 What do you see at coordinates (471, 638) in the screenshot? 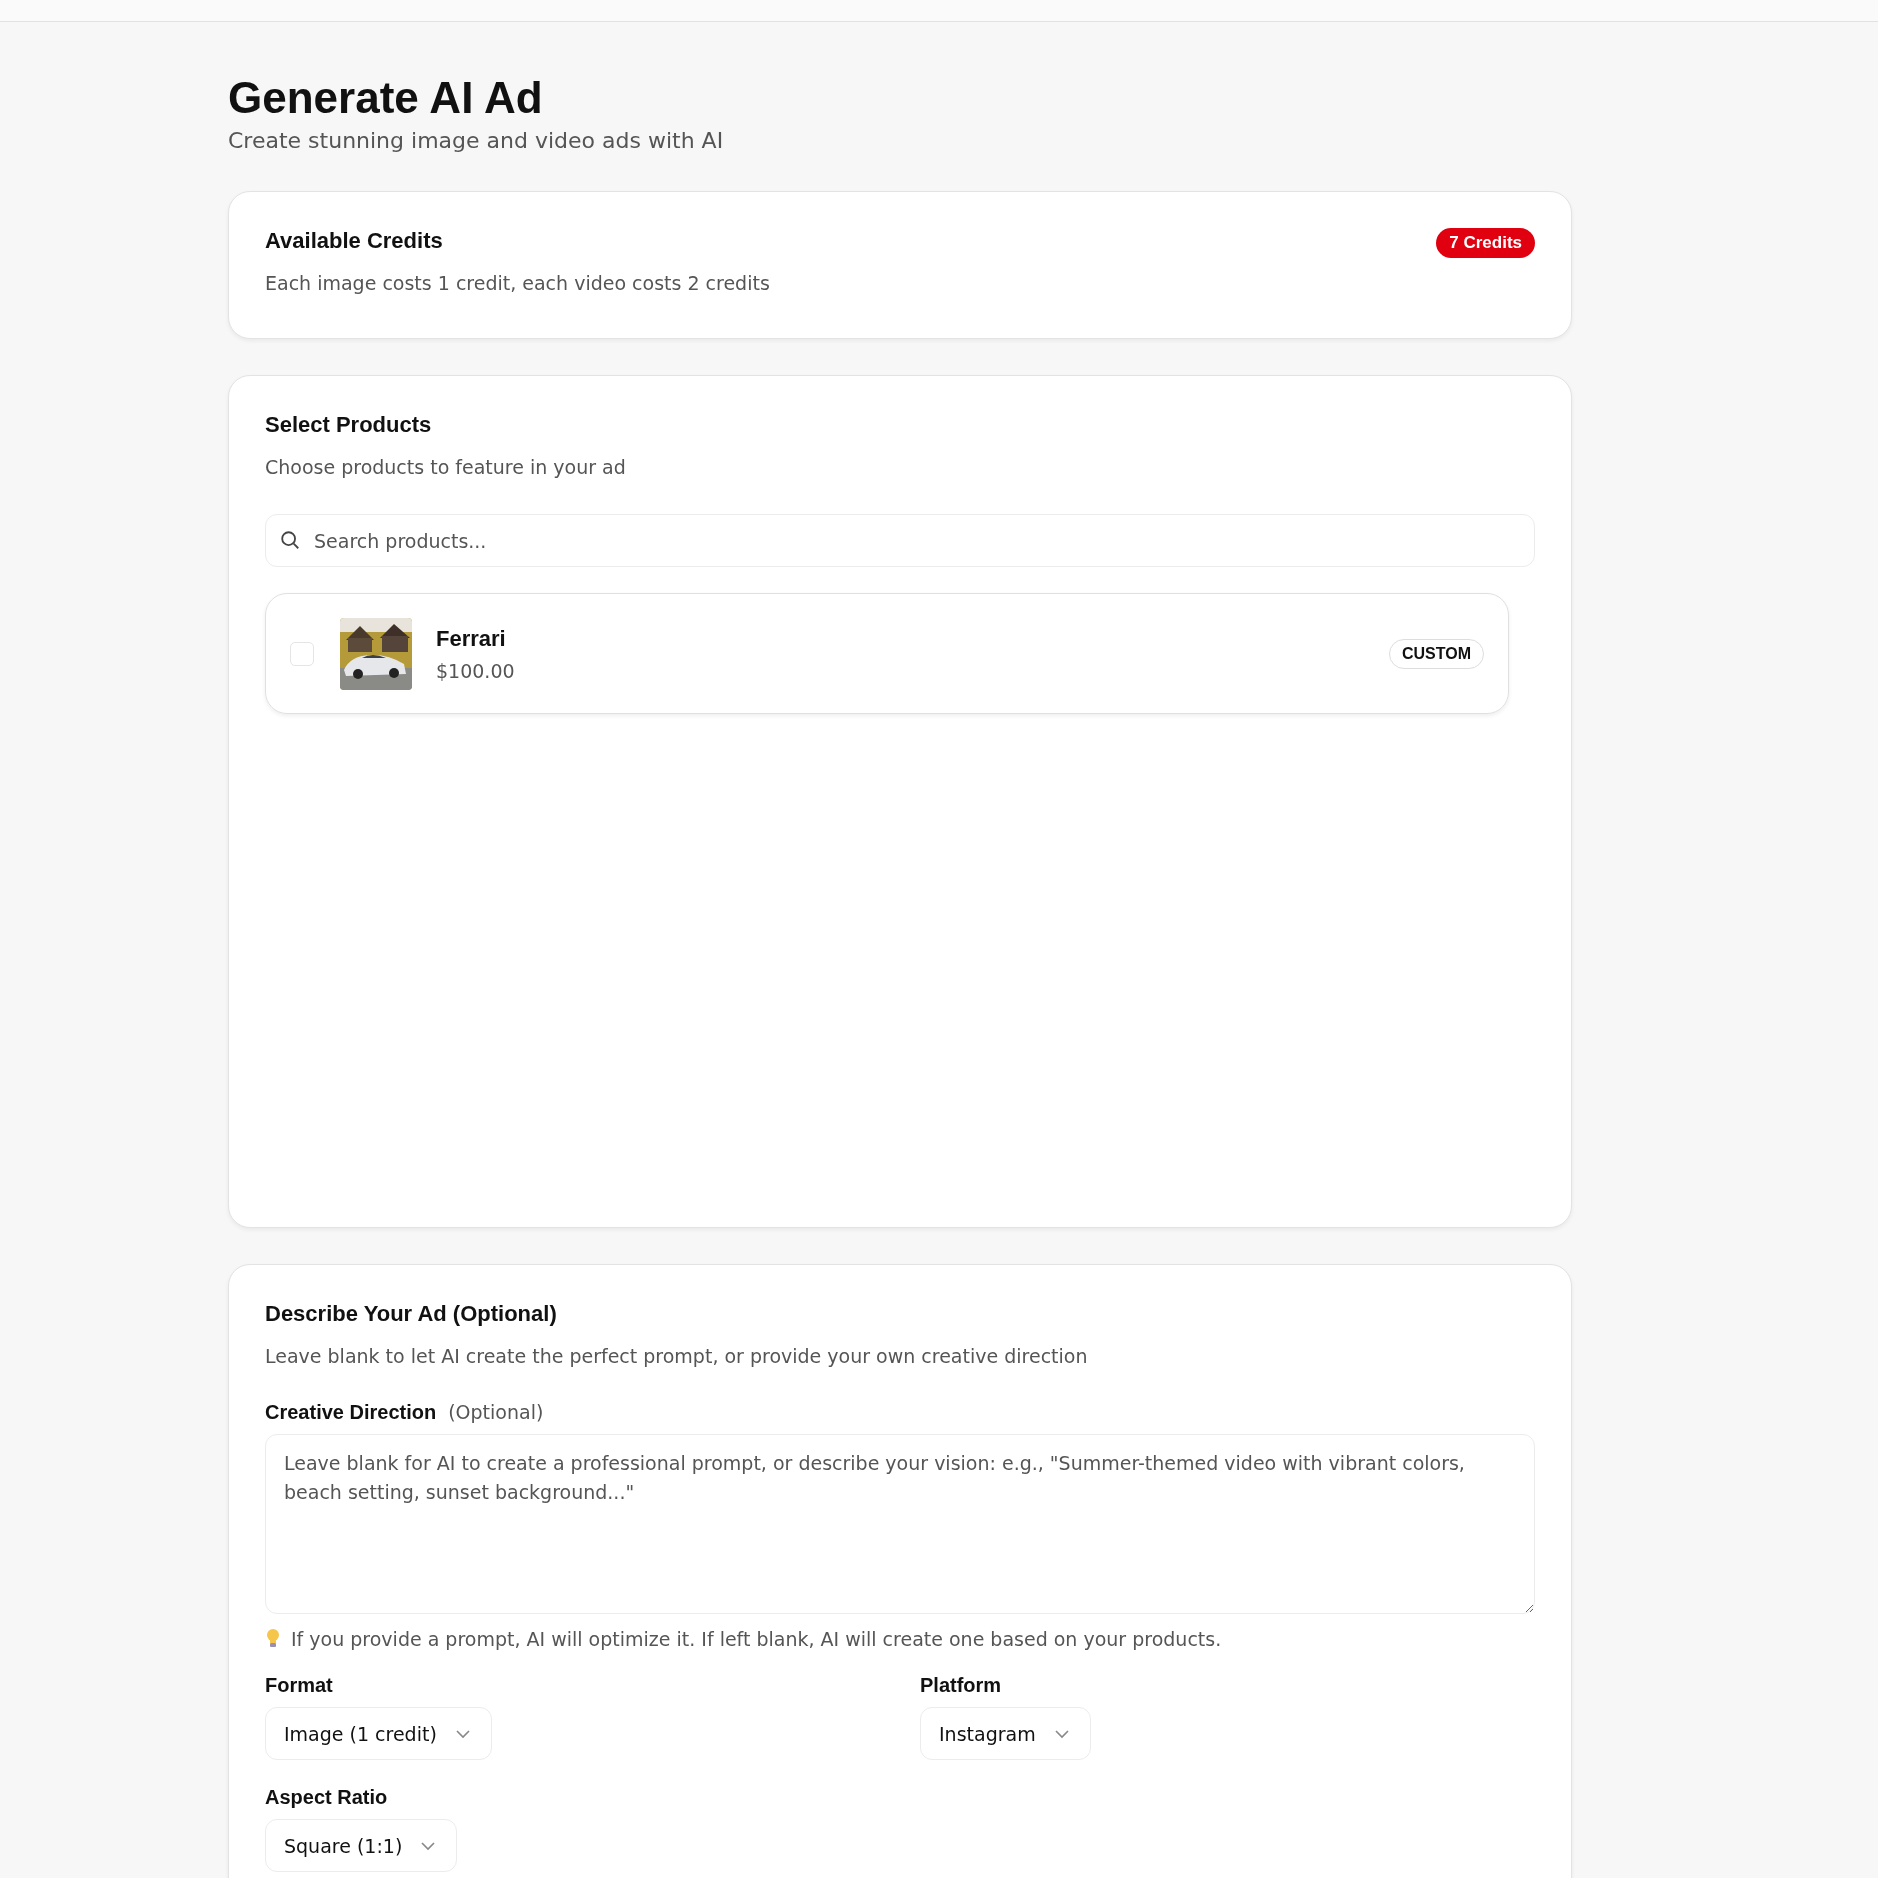
I see `product-name: Ferrari` at bounding box center [471, 638].